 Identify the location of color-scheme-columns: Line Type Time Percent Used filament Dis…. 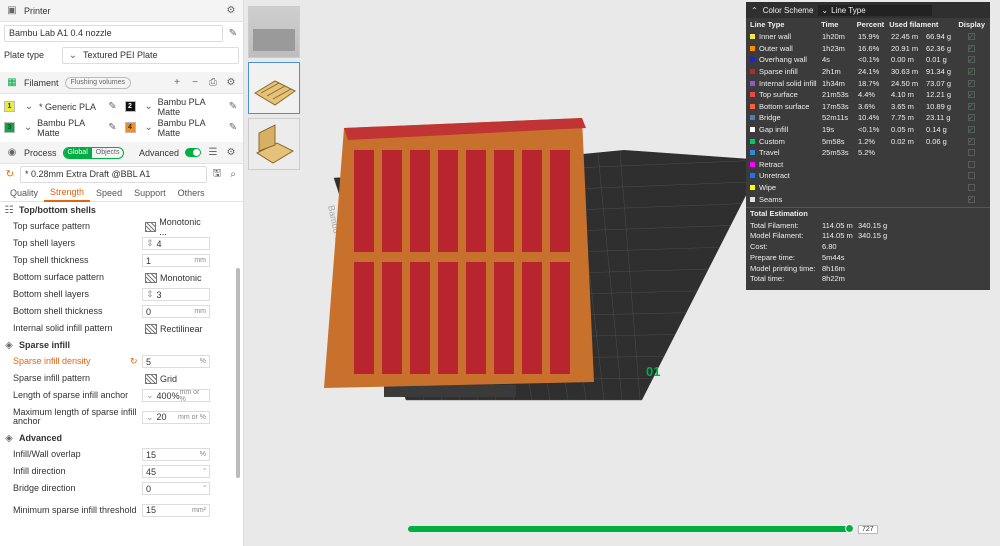
(868, 24).